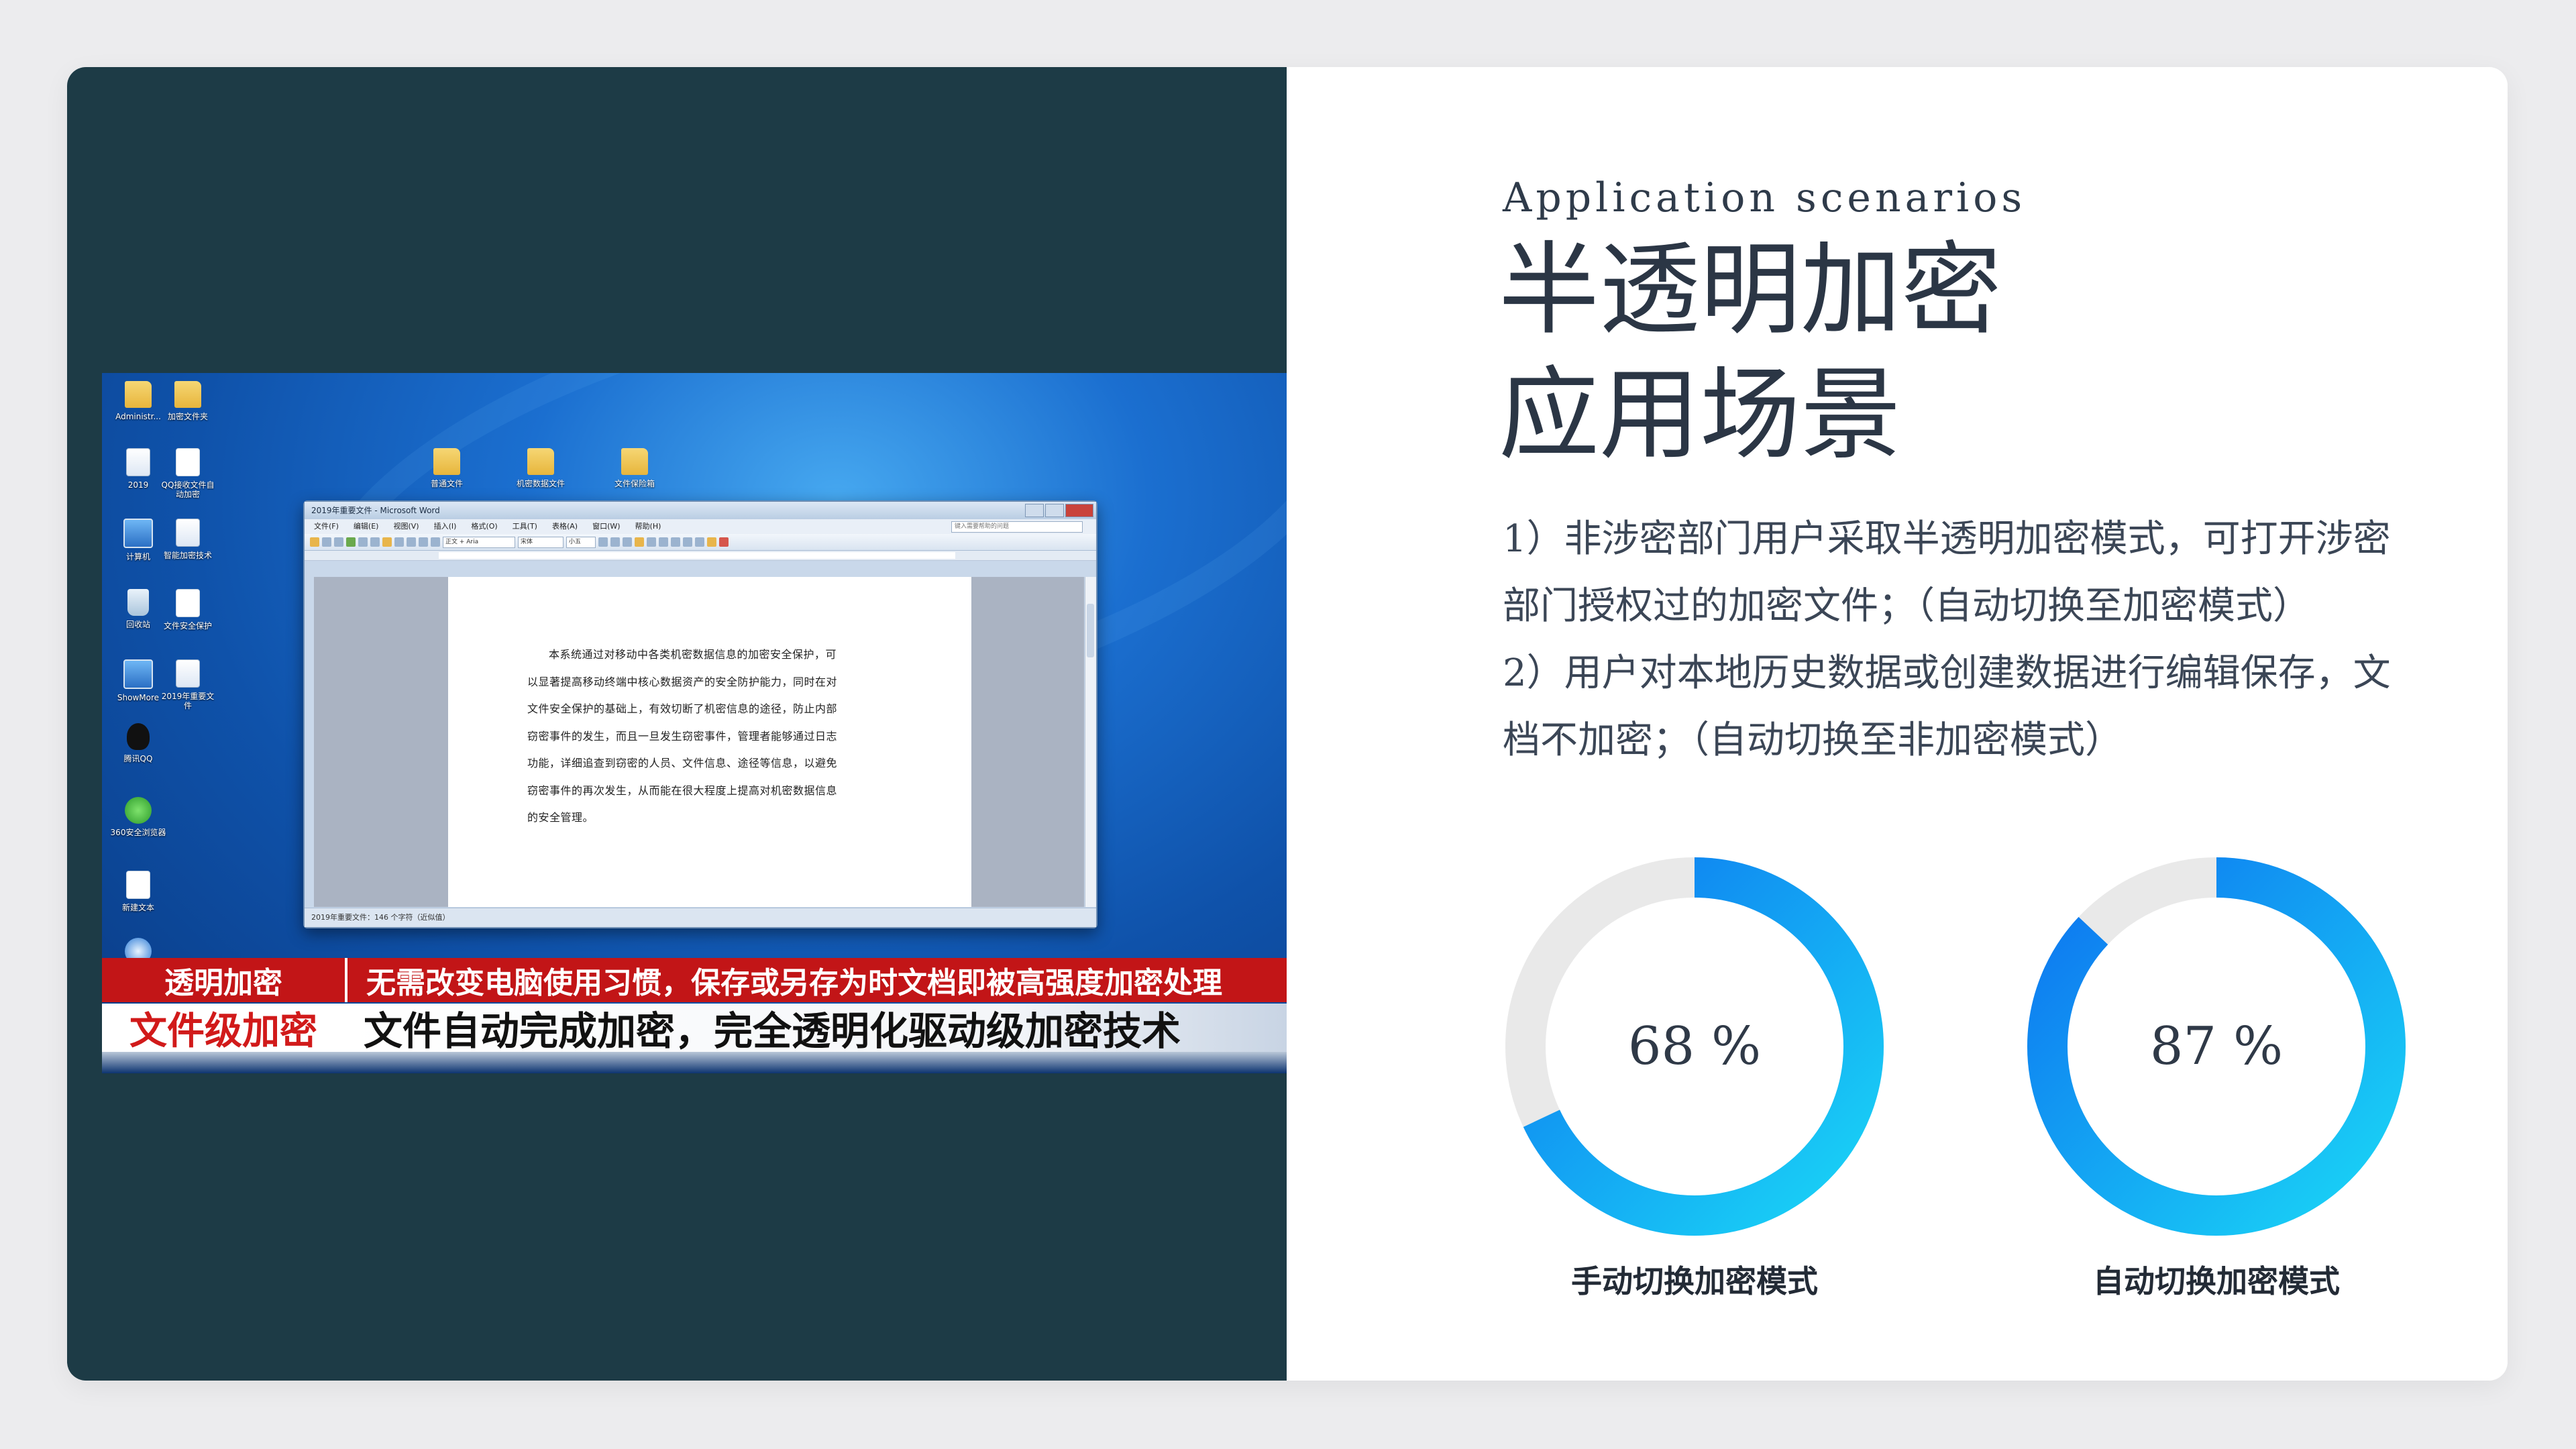 This screenshot has height=1449, width=2576. What do you see at coordinates (223, 980) in the screenshot?
I see `banner-label: 透明加密` at bounding box center [223, 980].